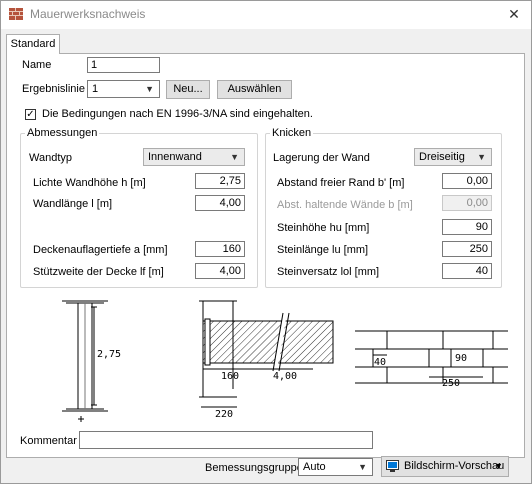 The width and height of the screenshot is (532, 484). What do you see at coordinates (323, 250) in the screenshot?
I see `steinlaenge-label: Steinlänge lu [mm]` at bounding box center [323, 250].